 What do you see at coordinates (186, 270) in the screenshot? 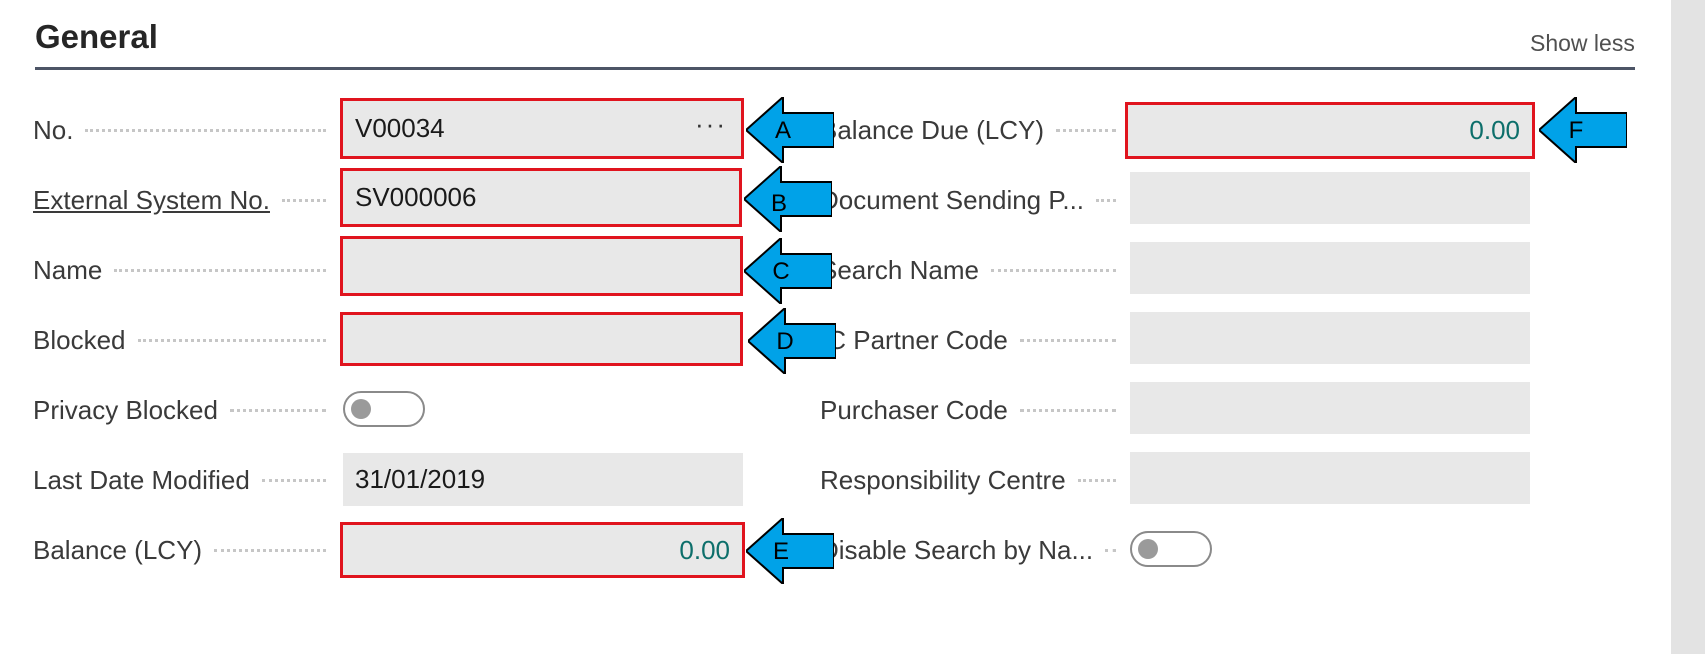
I see `label-name: Name` at bounding box center [186, 270].